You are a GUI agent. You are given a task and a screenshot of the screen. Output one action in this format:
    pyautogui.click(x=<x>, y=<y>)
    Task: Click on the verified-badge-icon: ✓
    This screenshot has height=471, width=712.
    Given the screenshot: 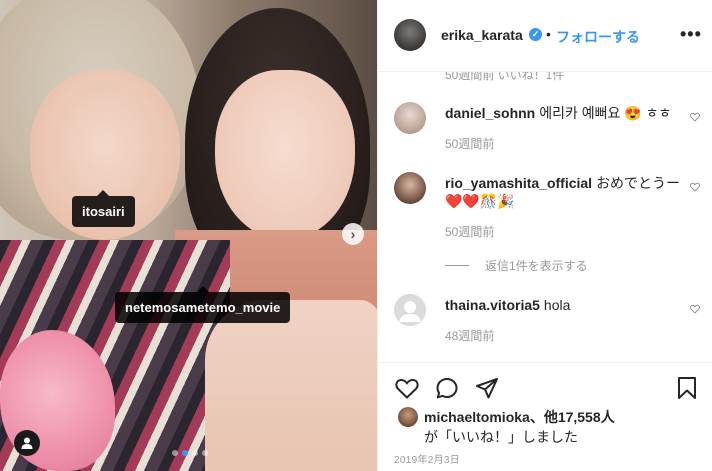 What is the action you would take?
    pyautogui.click(x=535, y=34)
    